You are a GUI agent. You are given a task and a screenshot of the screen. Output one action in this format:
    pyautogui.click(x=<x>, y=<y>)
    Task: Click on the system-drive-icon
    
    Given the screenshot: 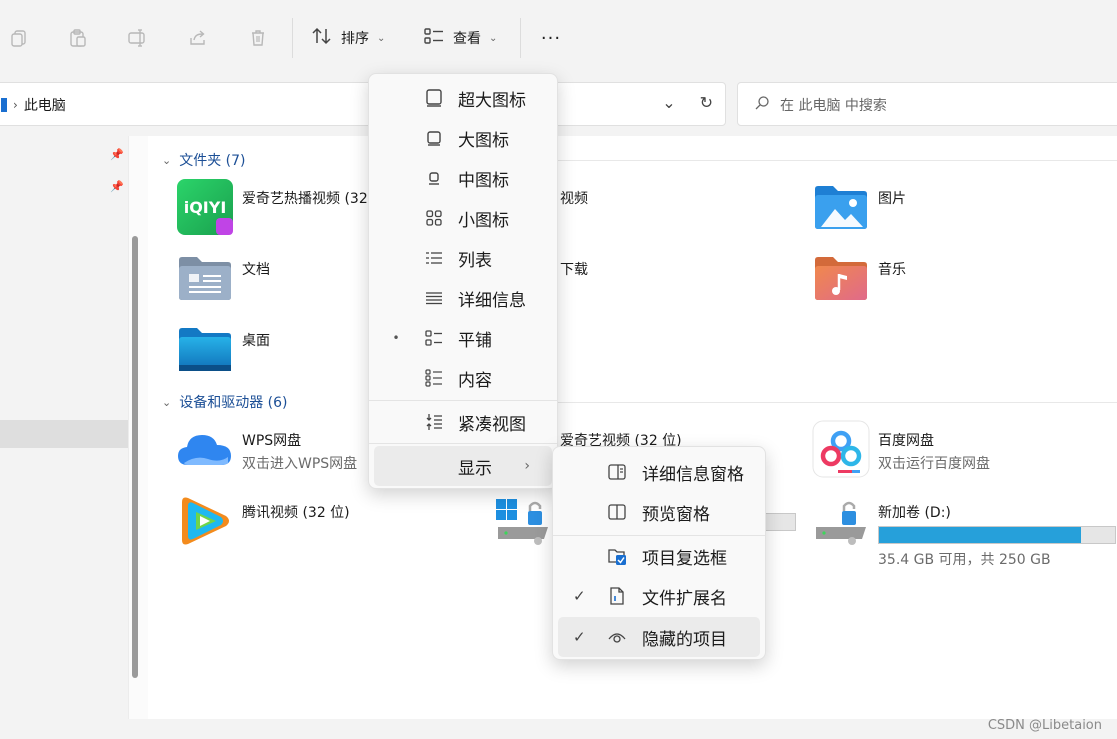 What is the action you would take?
    pyautogui.click(x=523, y=521)
    